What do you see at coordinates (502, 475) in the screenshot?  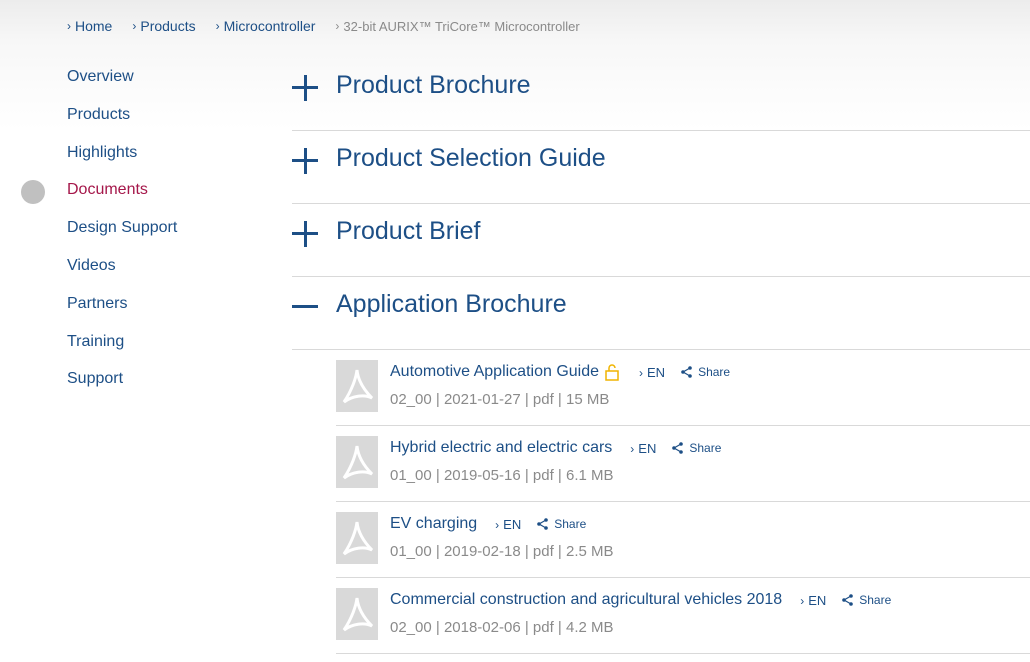 I see `document-meta: 01_00 | 2019-05-16 | pdf | 6.1 MB` at bounding box center [502, 475].